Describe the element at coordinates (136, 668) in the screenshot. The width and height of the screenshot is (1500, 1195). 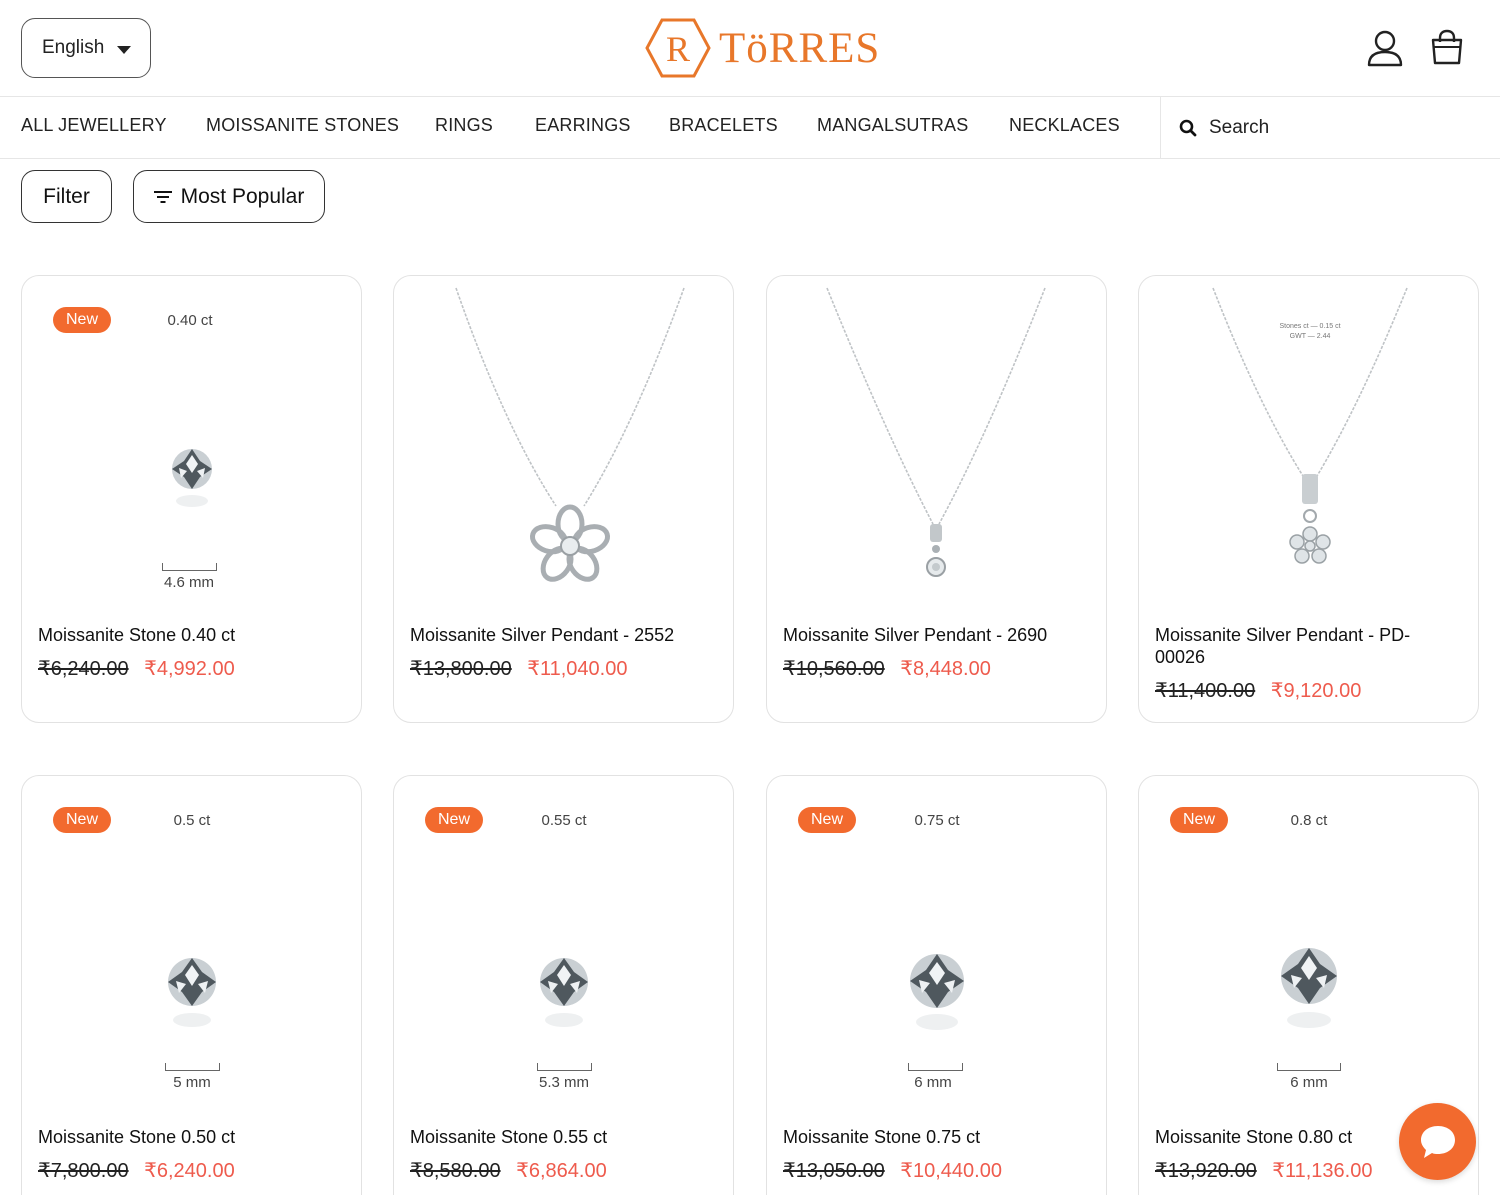
I see `product-price: ₹6,240.00 ₹4,992.00` at that location.